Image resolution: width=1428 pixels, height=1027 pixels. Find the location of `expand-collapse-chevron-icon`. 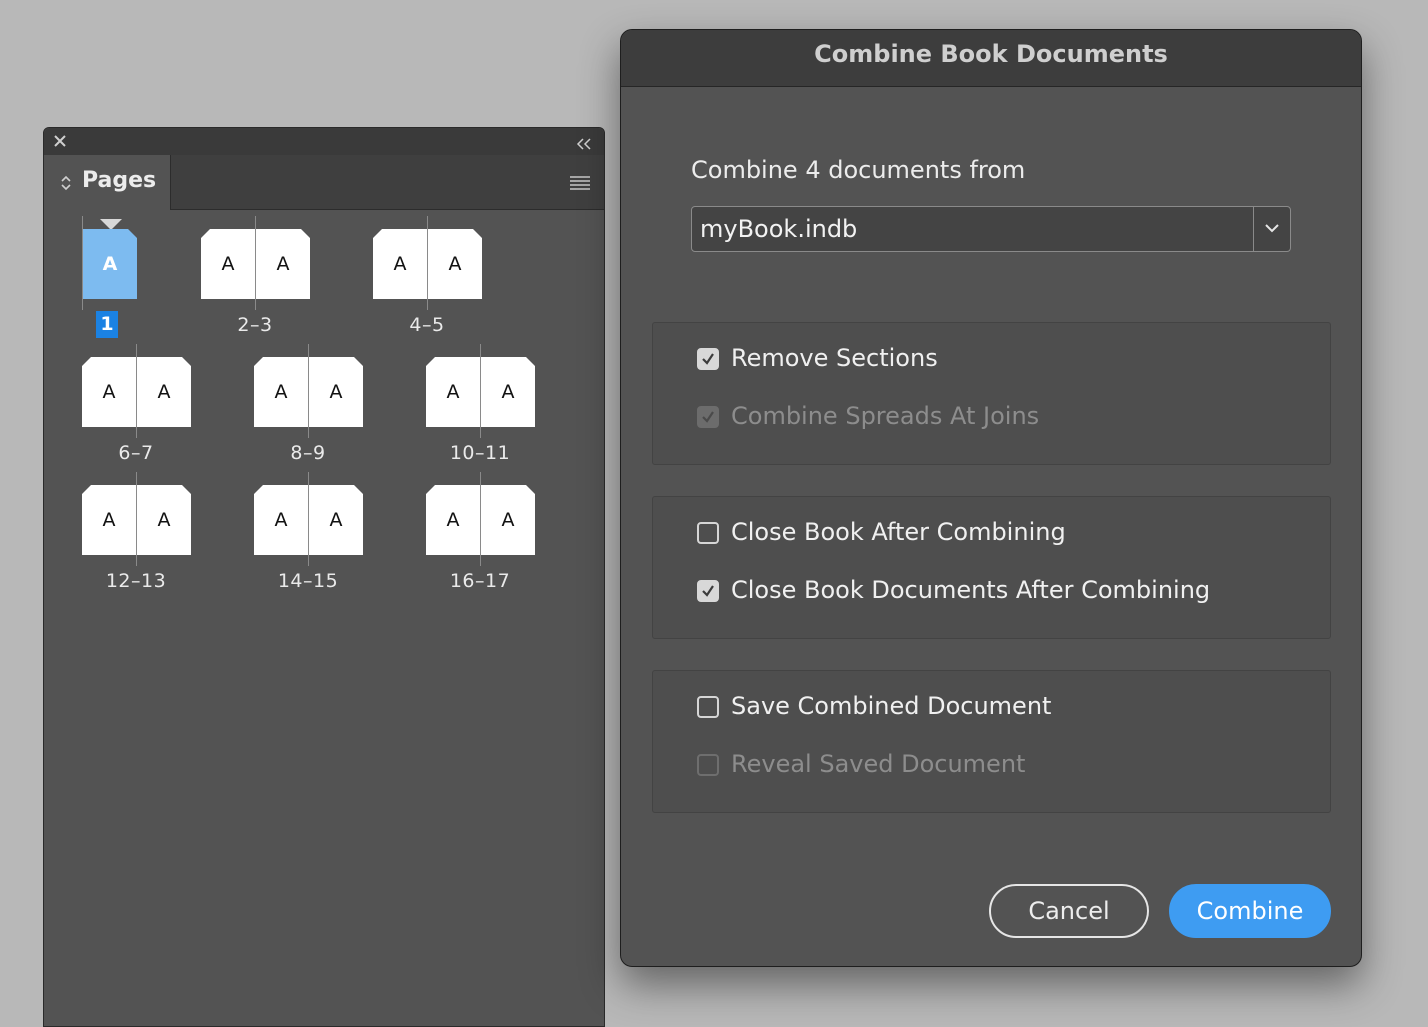

expand-collapse-chevron-icon is located at coordinates (66, 185).